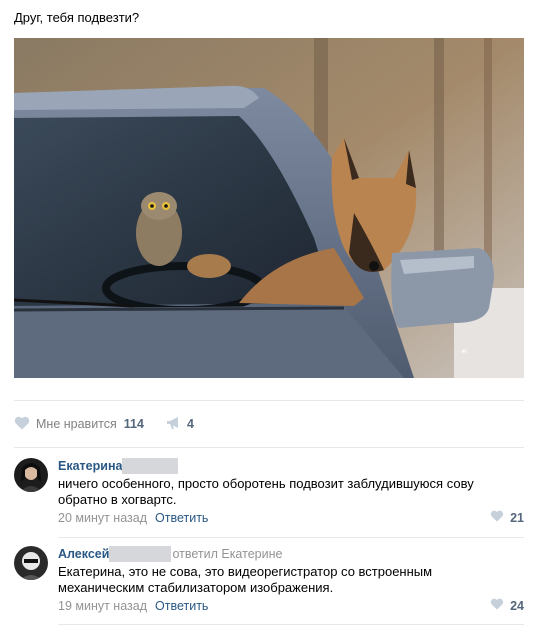  I want to click on like-count: 114, so click(133, 424).